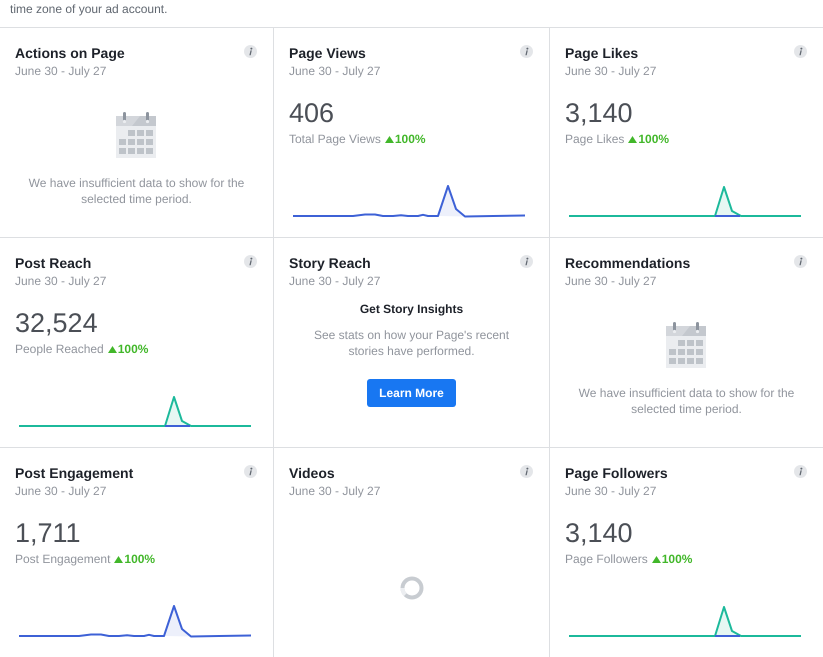 This screenshot has height=657, width=823. I want to click on loading-spinner-icon, so click(412, 588).